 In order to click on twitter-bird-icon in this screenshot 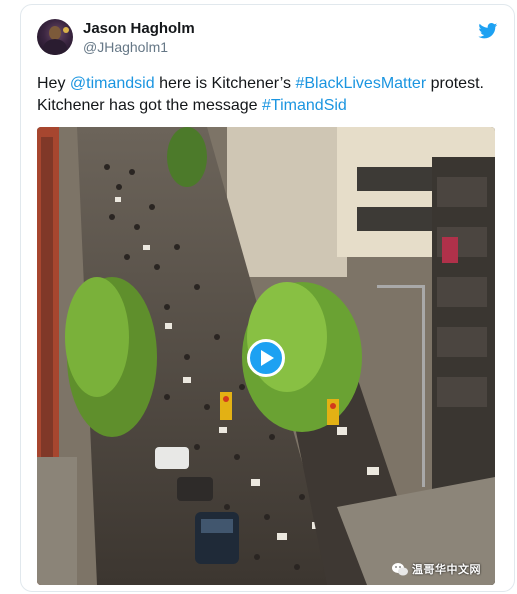, I will do `click(488, 31)`.